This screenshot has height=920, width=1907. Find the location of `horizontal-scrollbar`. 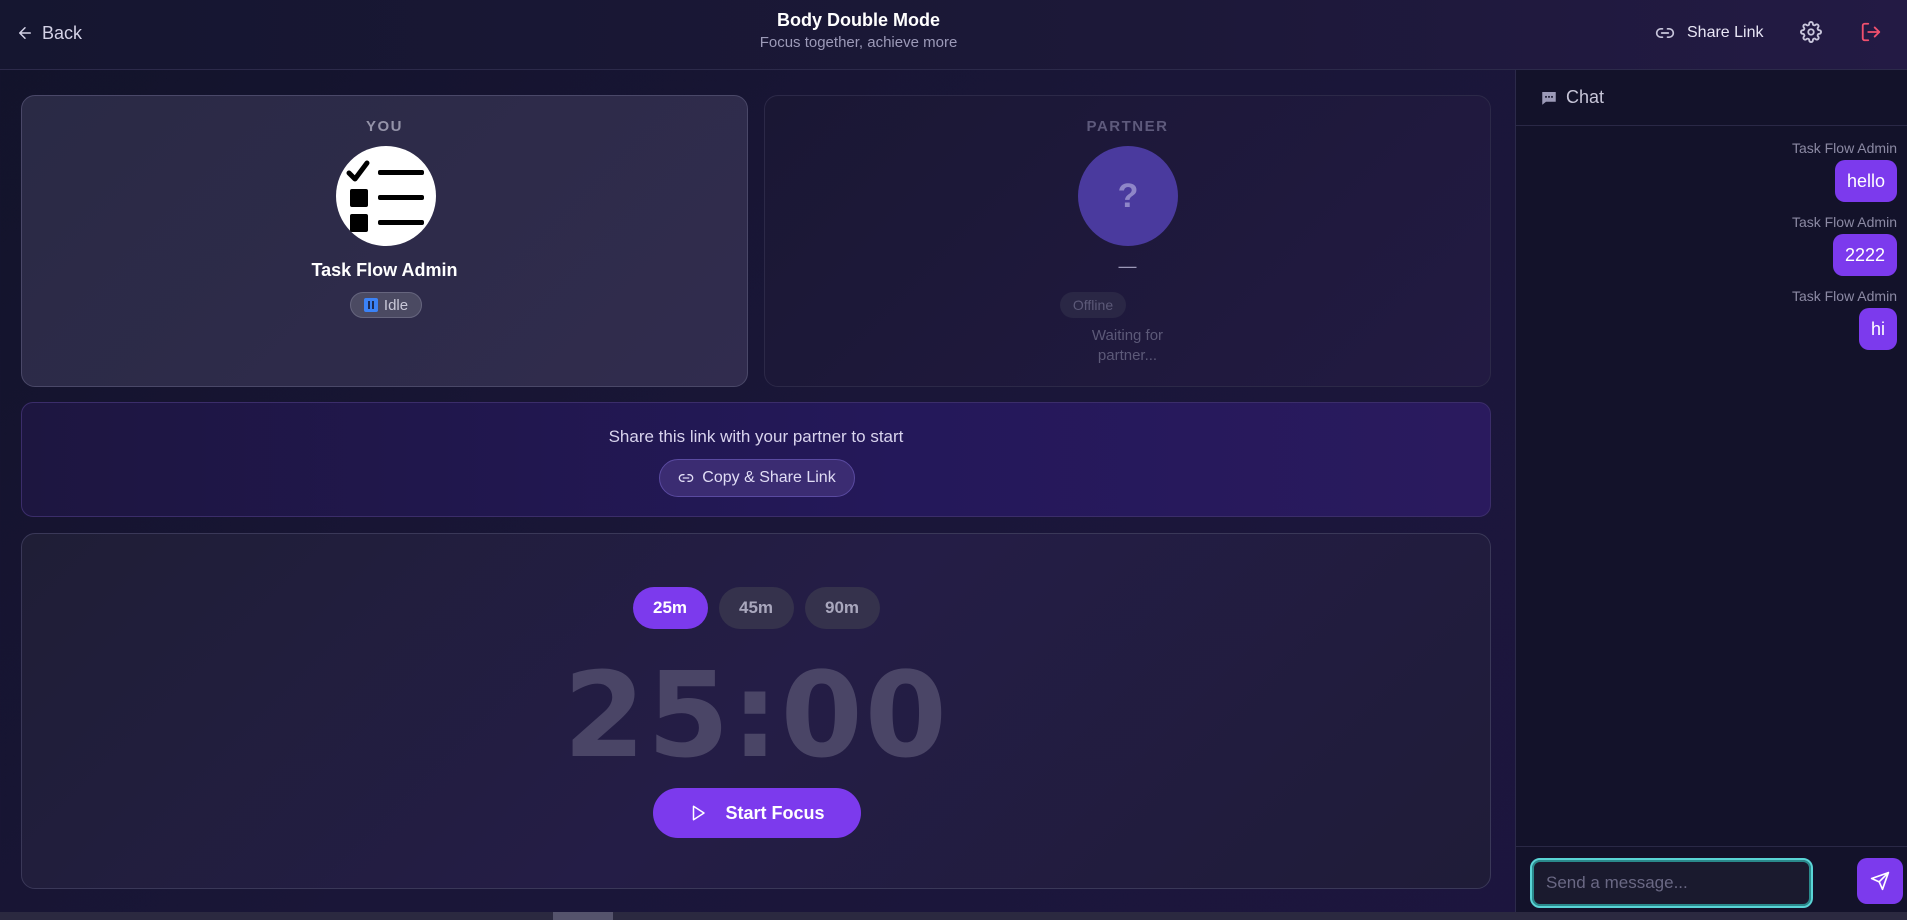

horizontal-scrollbar is located at coordinates (953, 916).